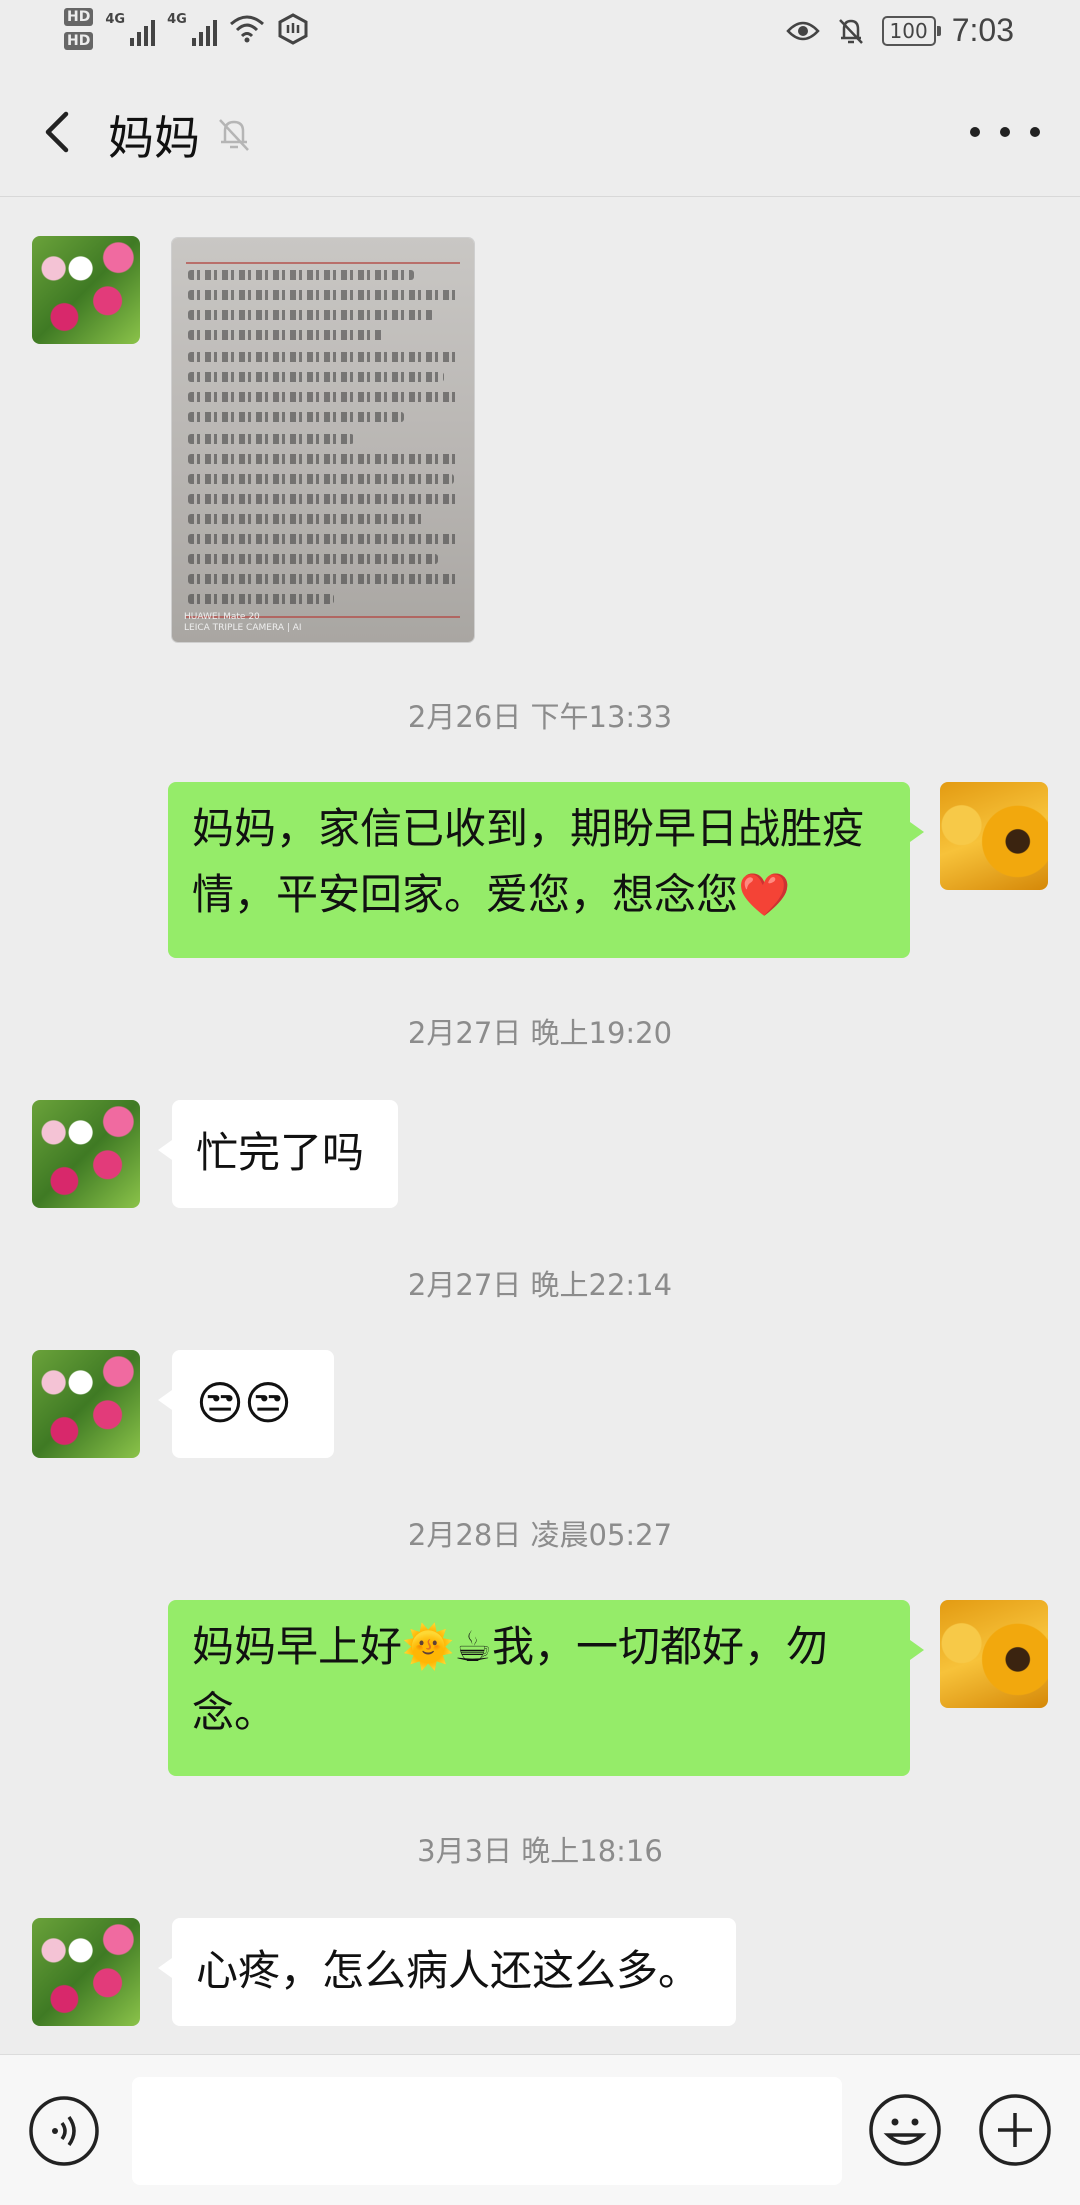  Describe the element at coordinates (130, 29) in the screenshot. I see `signal-icon-1: 4G` at that location.